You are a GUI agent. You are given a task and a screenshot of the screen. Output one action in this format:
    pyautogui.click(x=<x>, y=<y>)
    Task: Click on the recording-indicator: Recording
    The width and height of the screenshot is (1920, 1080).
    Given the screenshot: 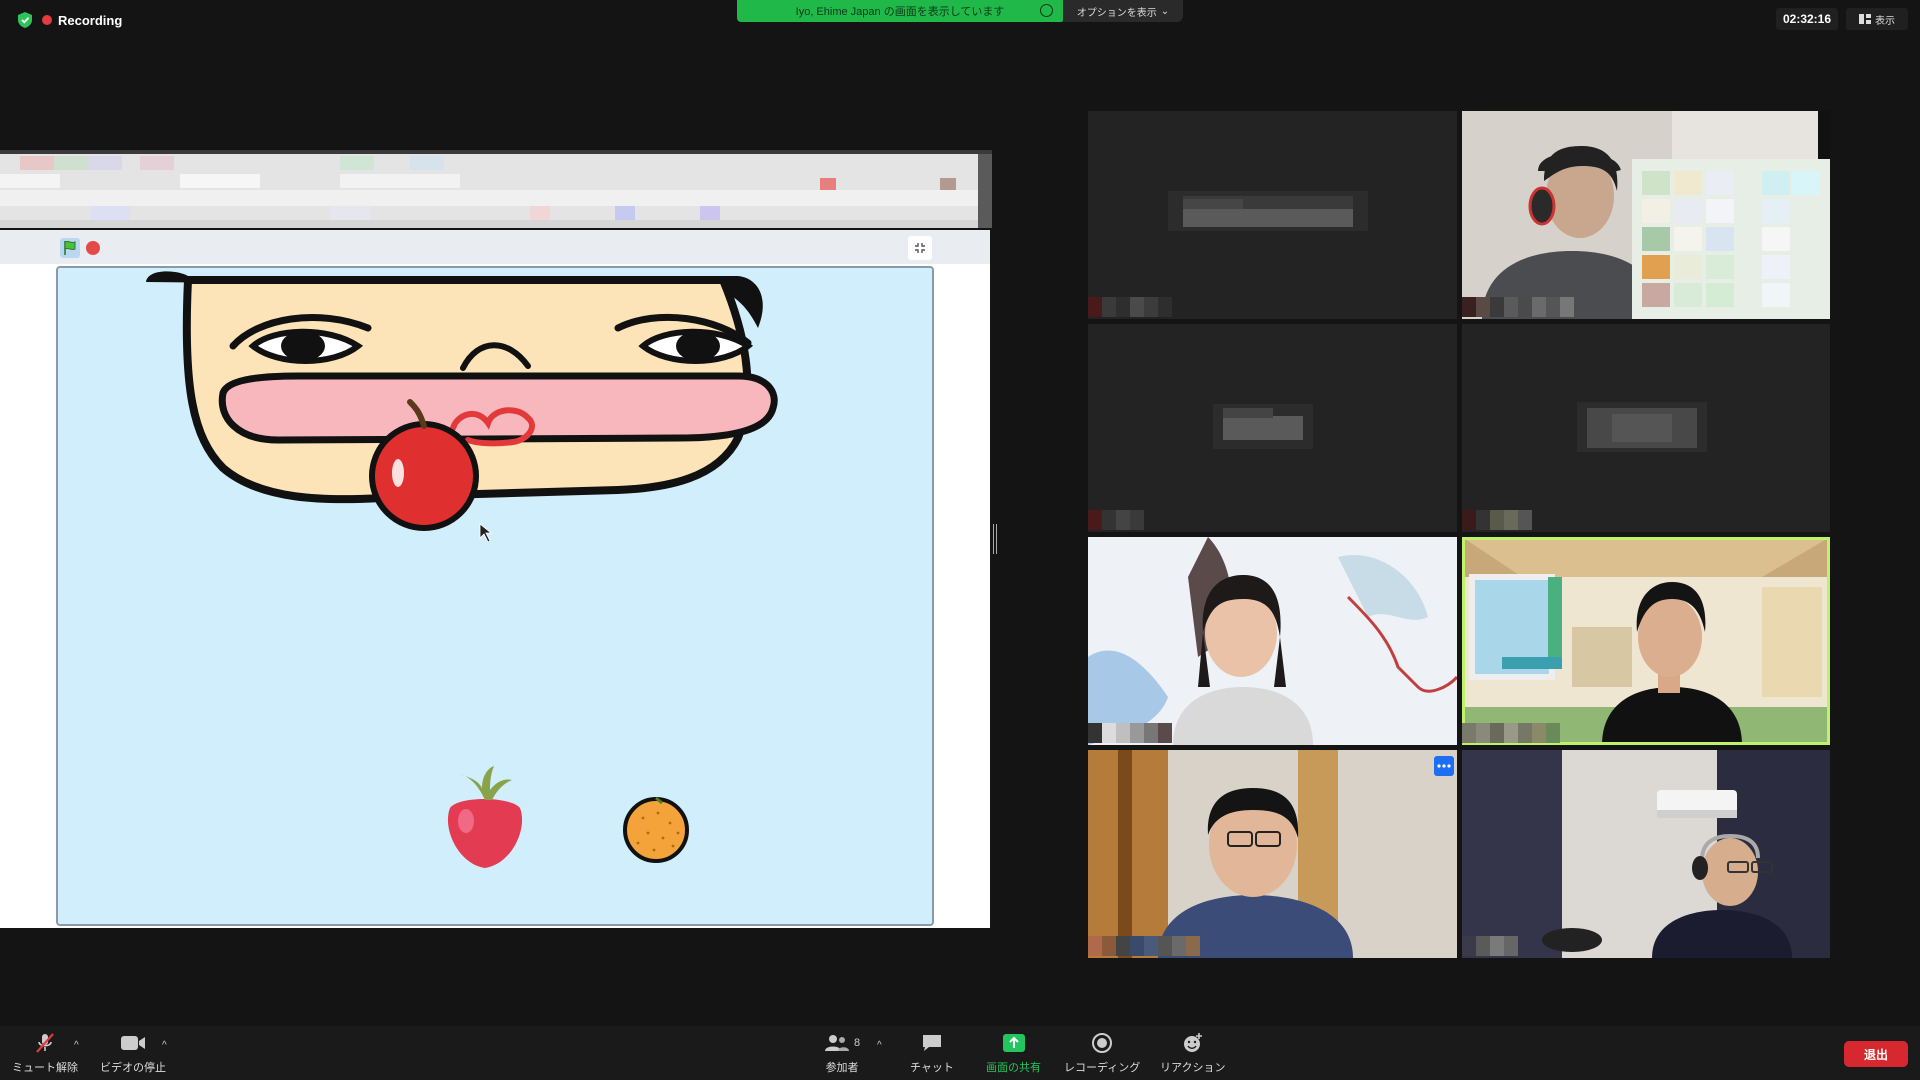 What is the action you would take?
    pyautogui.click(x=70, y=20)
    